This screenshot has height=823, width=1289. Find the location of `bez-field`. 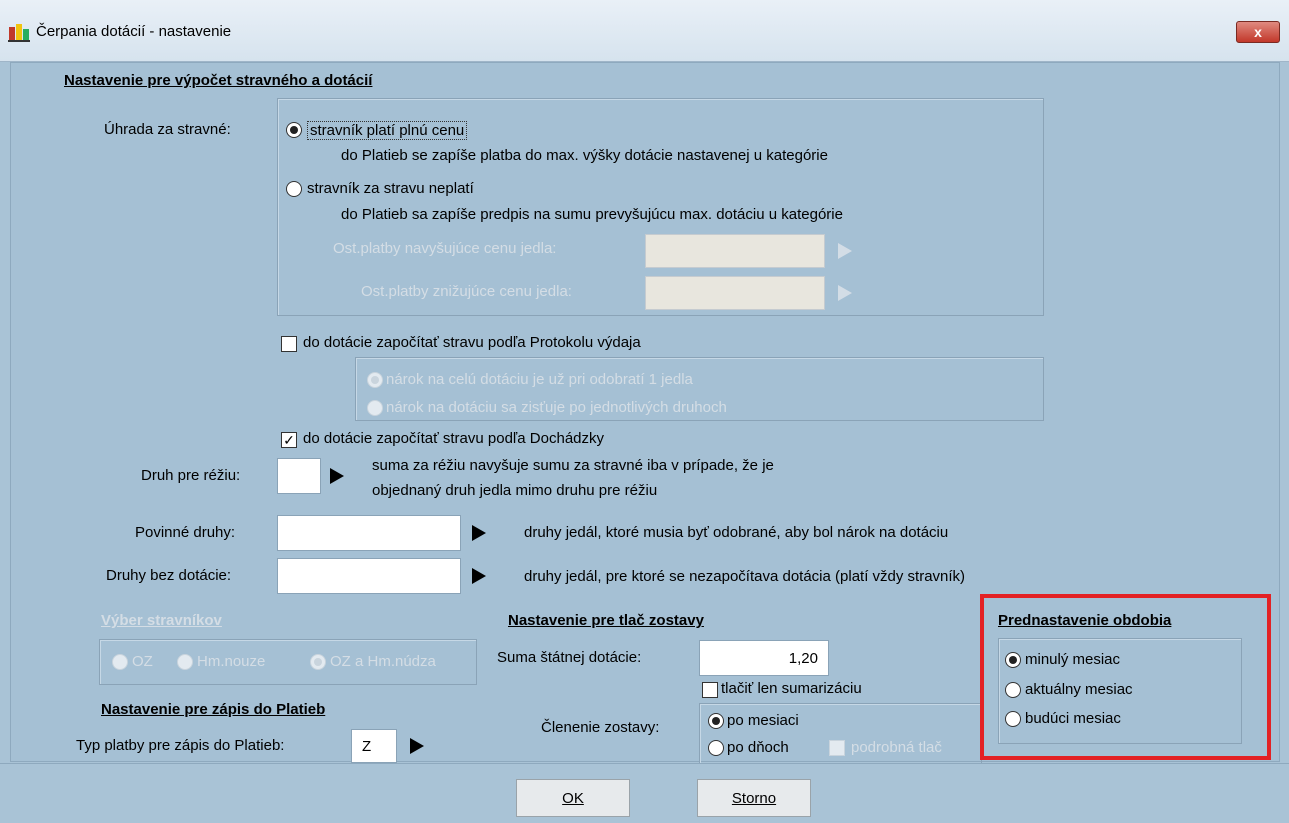

bez-field is located at coordinates (369, 576).